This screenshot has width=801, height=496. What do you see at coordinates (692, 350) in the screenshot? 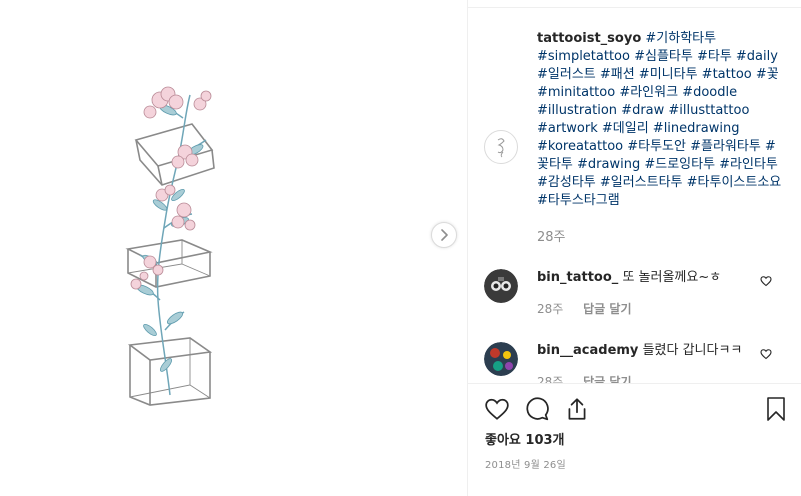
I see `comment-body: 들렸다 갑니다ㅋㅋ` at bounding box center [692, 350].